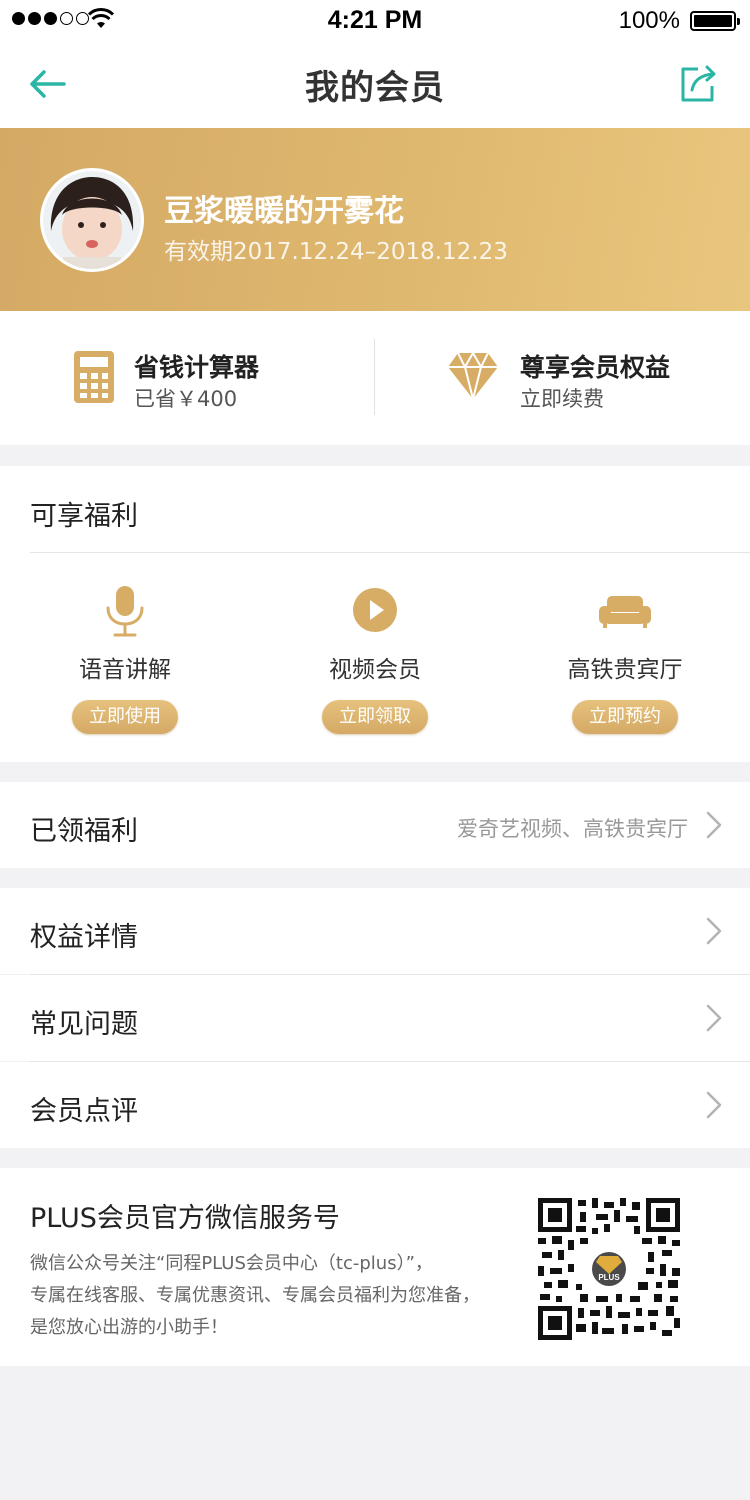  I want to click on play-icon, so click(375, 610).